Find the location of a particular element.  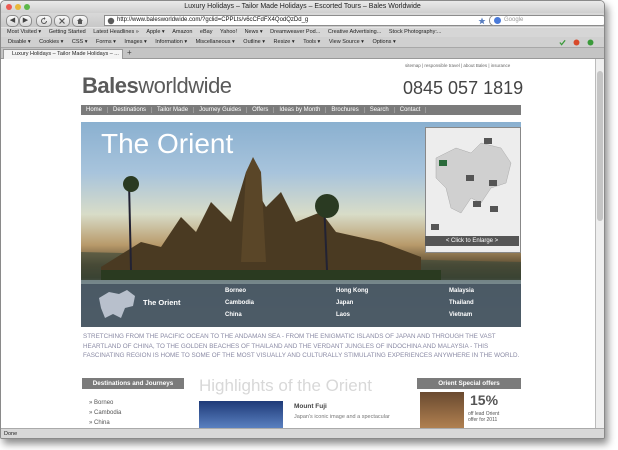

bookmark-item: Latest Headlines » is located at coordinates (116, 32).